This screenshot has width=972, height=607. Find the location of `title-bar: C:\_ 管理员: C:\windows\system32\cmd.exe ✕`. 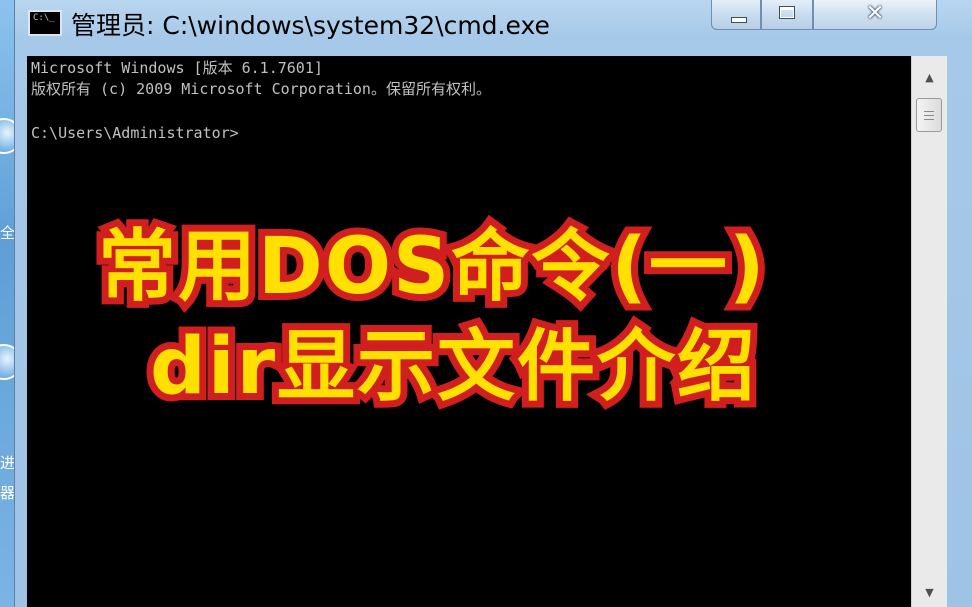

title-bar: C:\_ 管理员: C:\windows\system32\cmd.exe ✕ is located at coordinates (493, 24).